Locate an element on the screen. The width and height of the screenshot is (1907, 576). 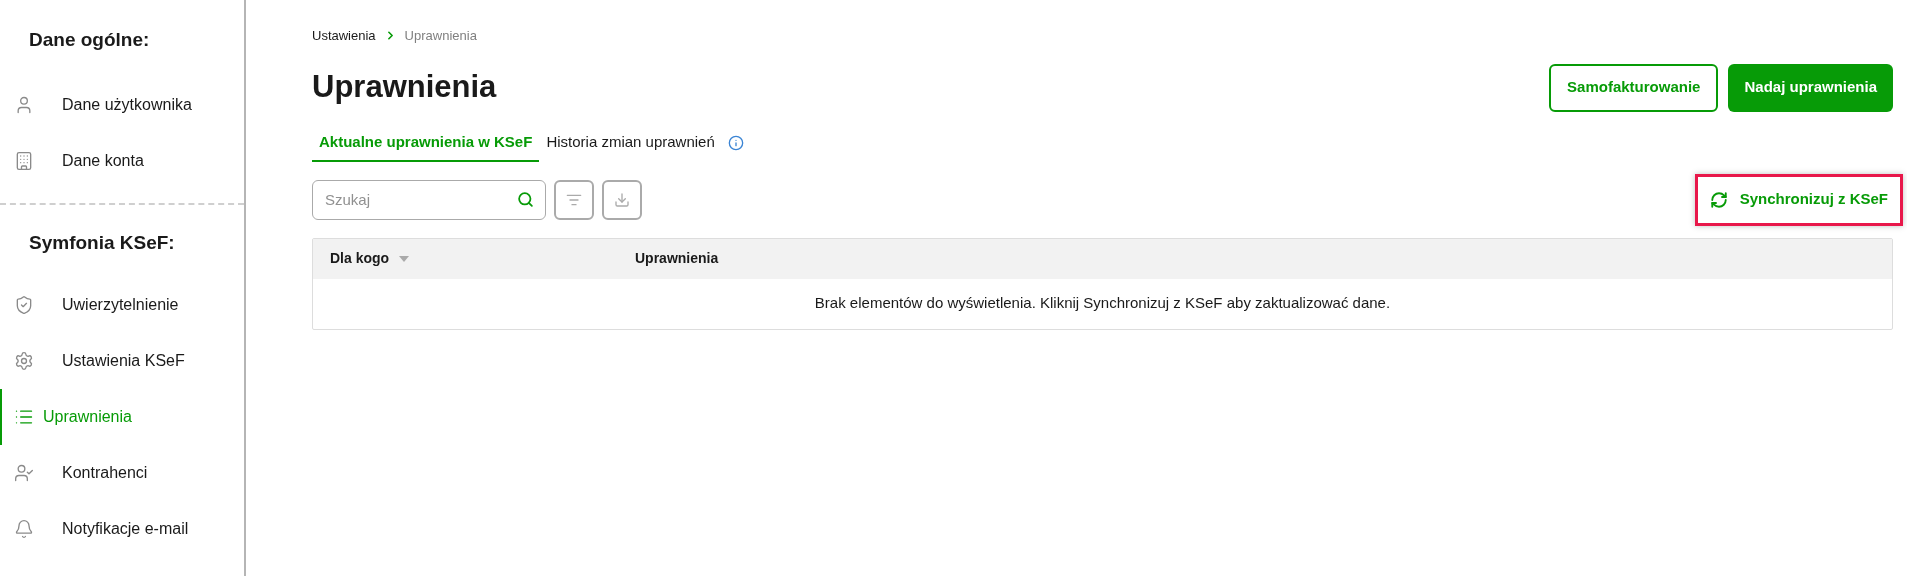
column-header: Dla kogo is located at coordinates (465, 258).